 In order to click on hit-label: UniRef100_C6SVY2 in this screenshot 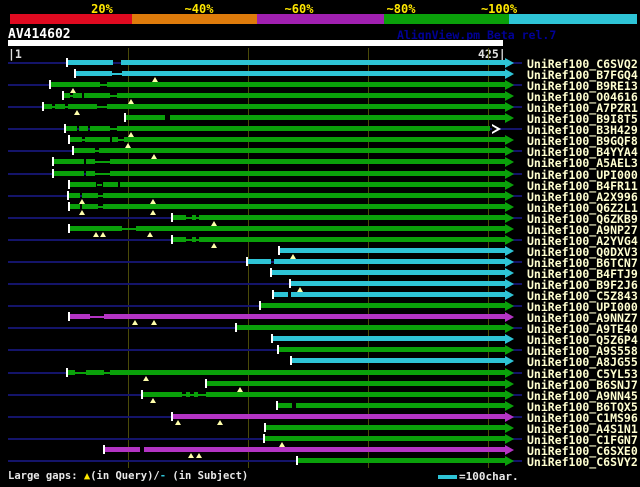, I will do `click(582, 462)`.